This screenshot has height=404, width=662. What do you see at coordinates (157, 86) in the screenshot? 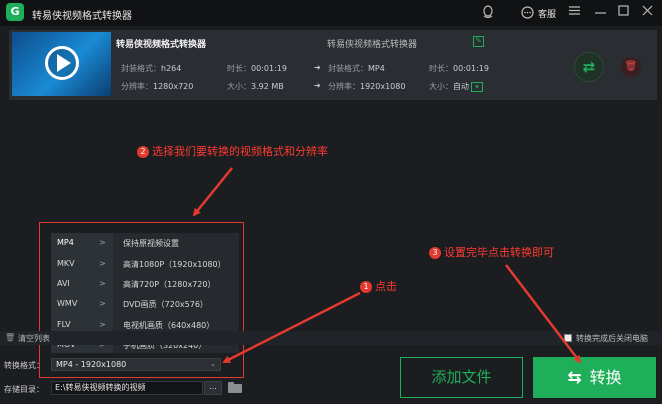
I see `source-resolution: 分辨率：1280x720` at bounding box center [157, 86].